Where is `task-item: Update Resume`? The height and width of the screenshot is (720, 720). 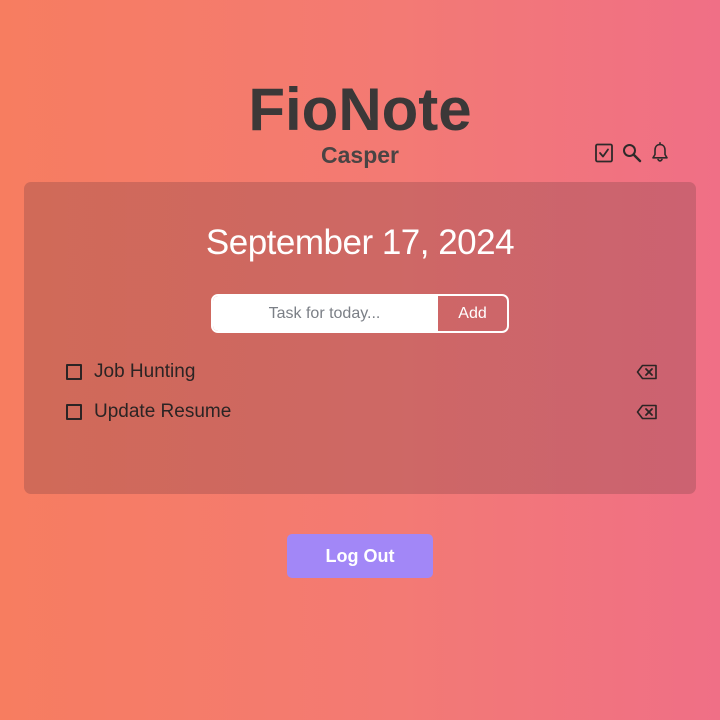 task-item: Update Resume is located at coordinates (362, 412).